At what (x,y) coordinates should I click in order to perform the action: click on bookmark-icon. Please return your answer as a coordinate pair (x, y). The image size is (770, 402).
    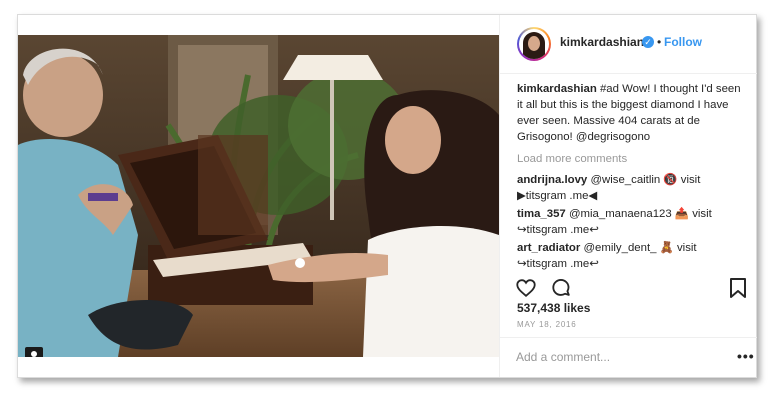
    Looking at the image, I should click on (738, 290).